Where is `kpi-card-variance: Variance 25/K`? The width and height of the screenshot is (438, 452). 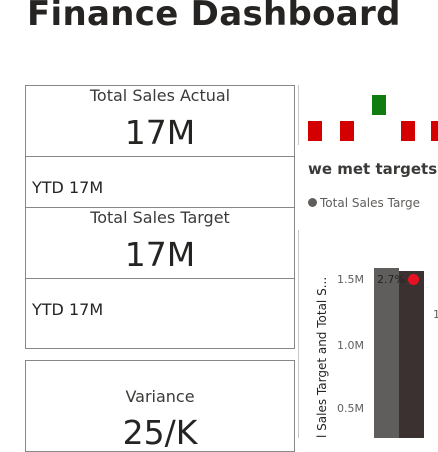
kpi-card-variance: Variance 25/K is located at coordinates (160, 406).